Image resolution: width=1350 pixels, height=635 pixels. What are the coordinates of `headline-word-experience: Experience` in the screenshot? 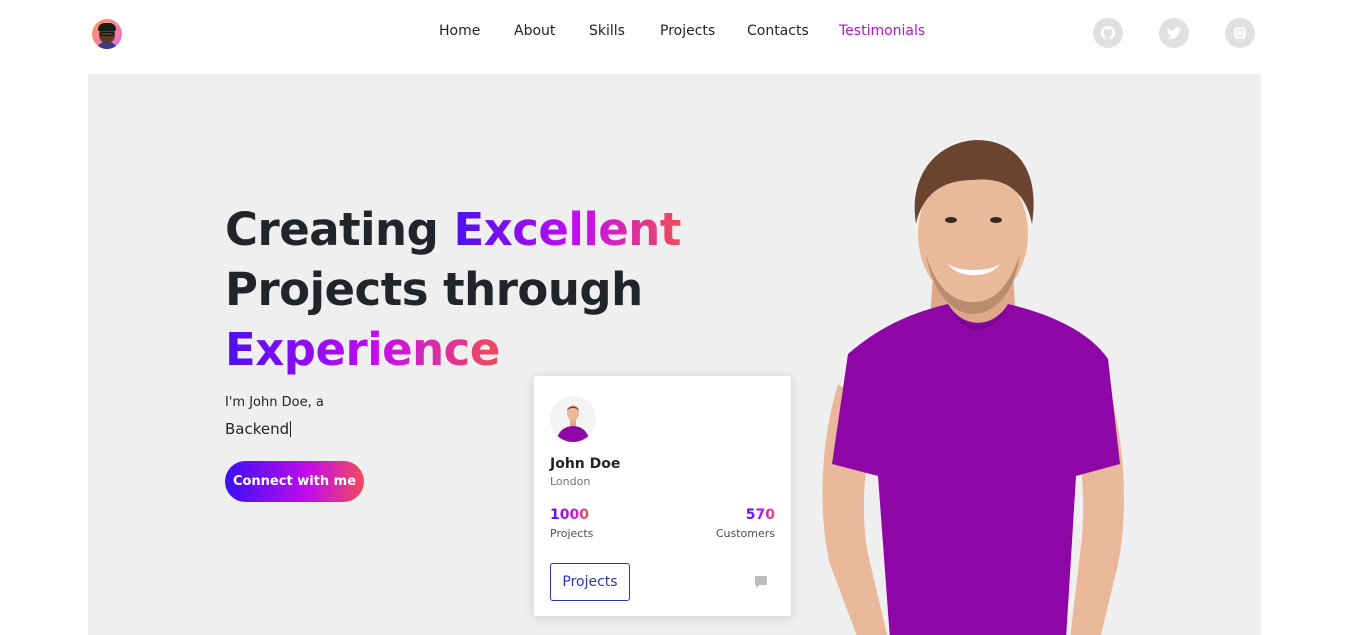 It's located at (362, 349).